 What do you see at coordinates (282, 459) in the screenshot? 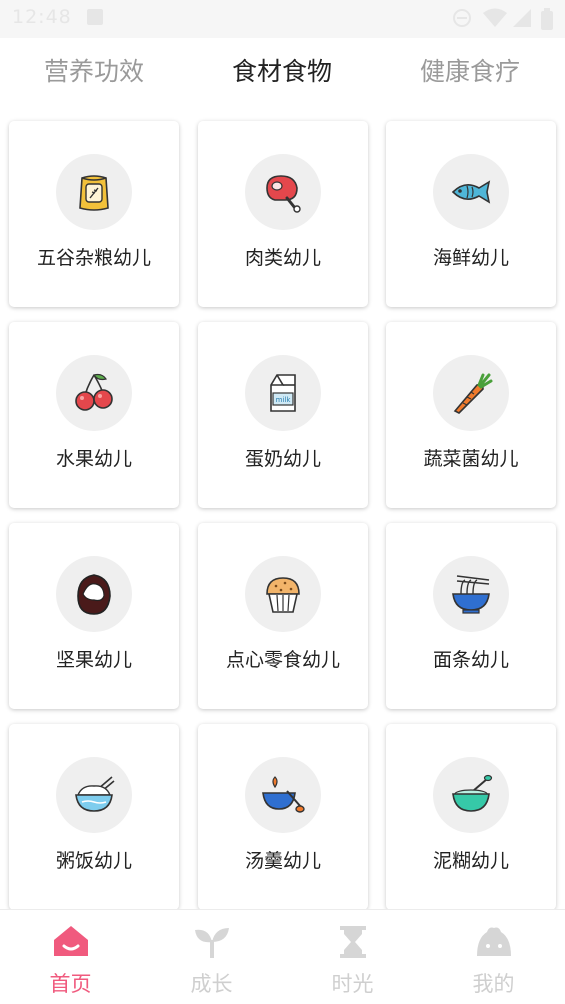
I see `category-label: 蛋奶幼儿` at bounding box center [282, 459].